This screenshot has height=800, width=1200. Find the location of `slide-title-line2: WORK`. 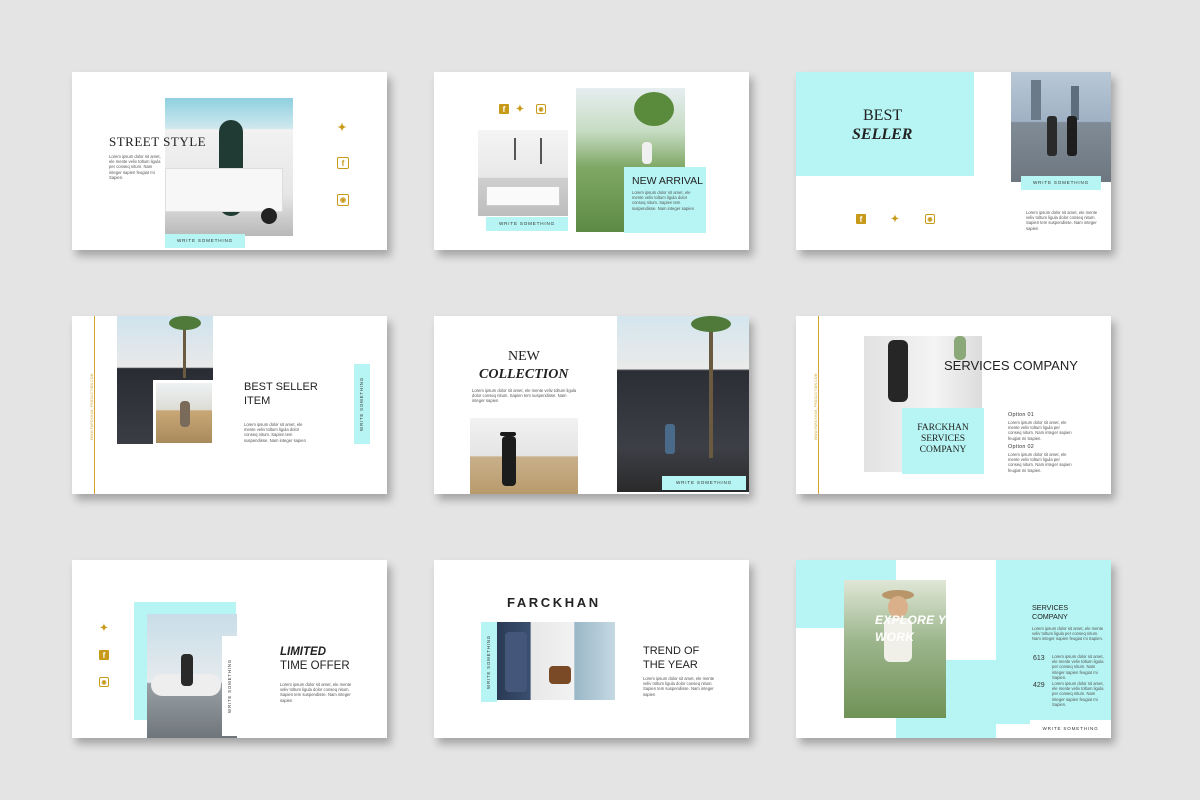

slide-title-line2: WORK is located at coordinates (895, 637).